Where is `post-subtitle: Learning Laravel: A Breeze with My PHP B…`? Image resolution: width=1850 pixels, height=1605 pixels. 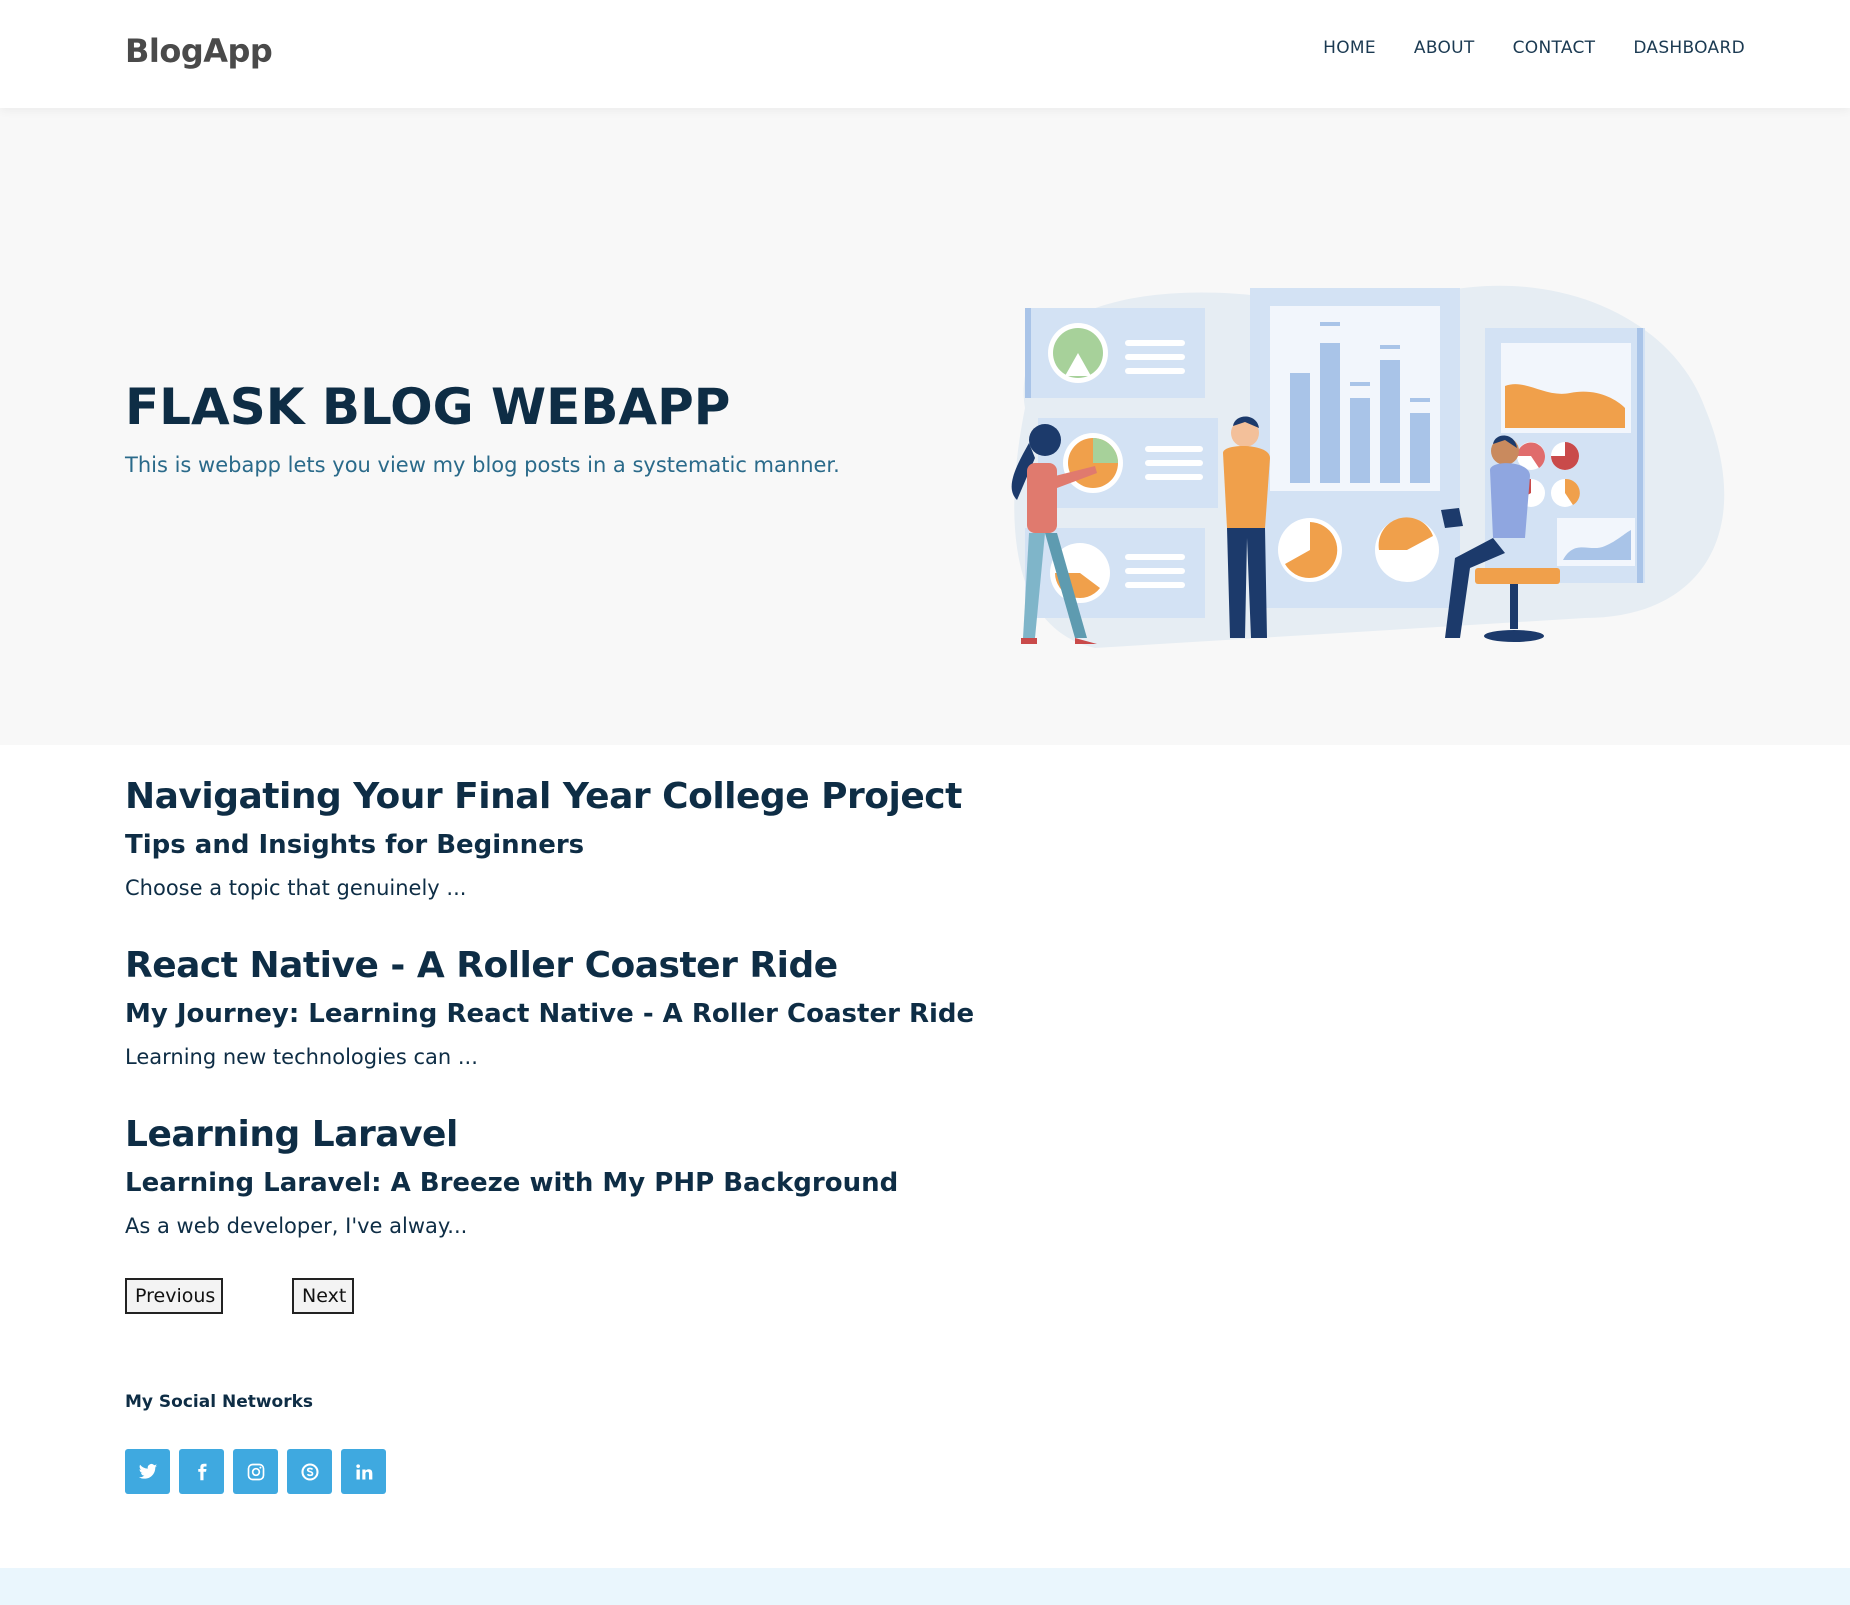
post-subtitle: Learning Laravel: A Breeze with My PHP B… is located at coordinates (512, 1183).